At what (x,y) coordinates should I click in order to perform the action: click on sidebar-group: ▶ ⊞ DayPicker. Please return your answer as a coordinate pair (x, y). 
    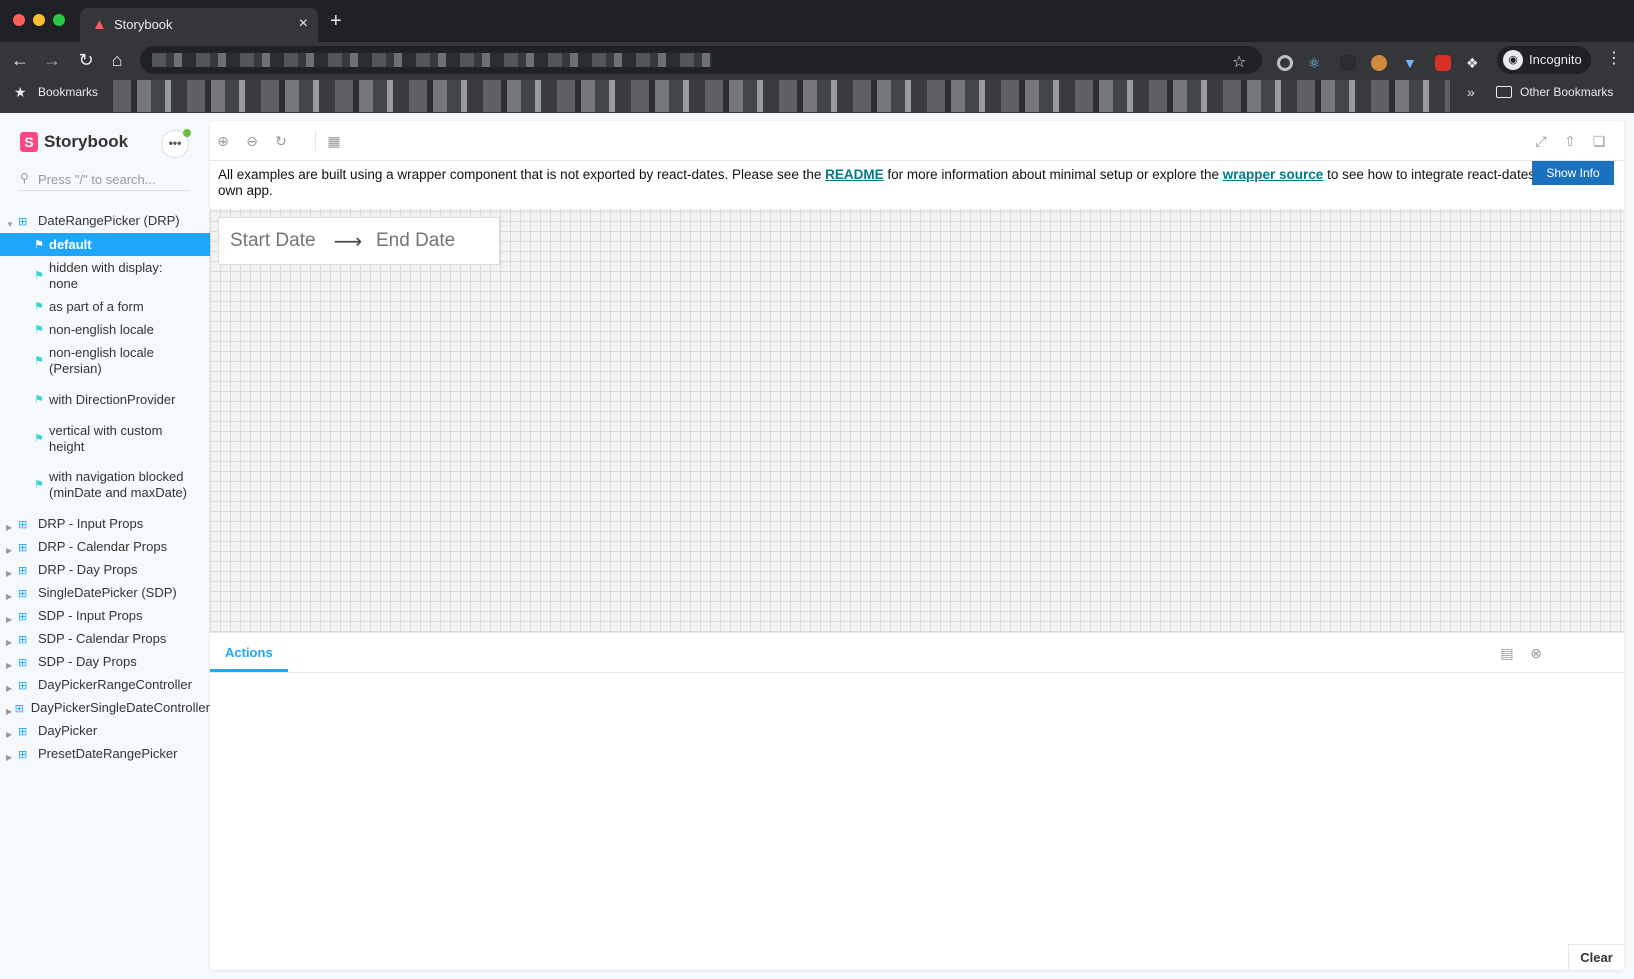
    Looking at the image, I should click on (105, 731).